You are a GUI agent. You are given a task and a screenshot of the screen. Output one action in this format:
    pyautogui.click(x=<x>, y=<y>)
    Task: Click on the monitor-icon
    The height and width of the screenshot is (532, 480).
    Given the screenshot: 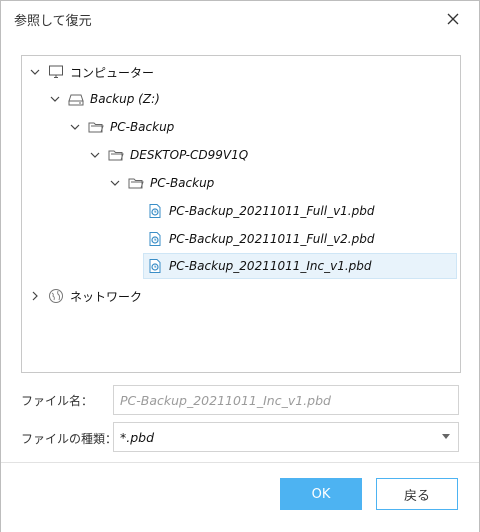 What is the action you would take?
    pyautogui.click(x=56, y=72)
    